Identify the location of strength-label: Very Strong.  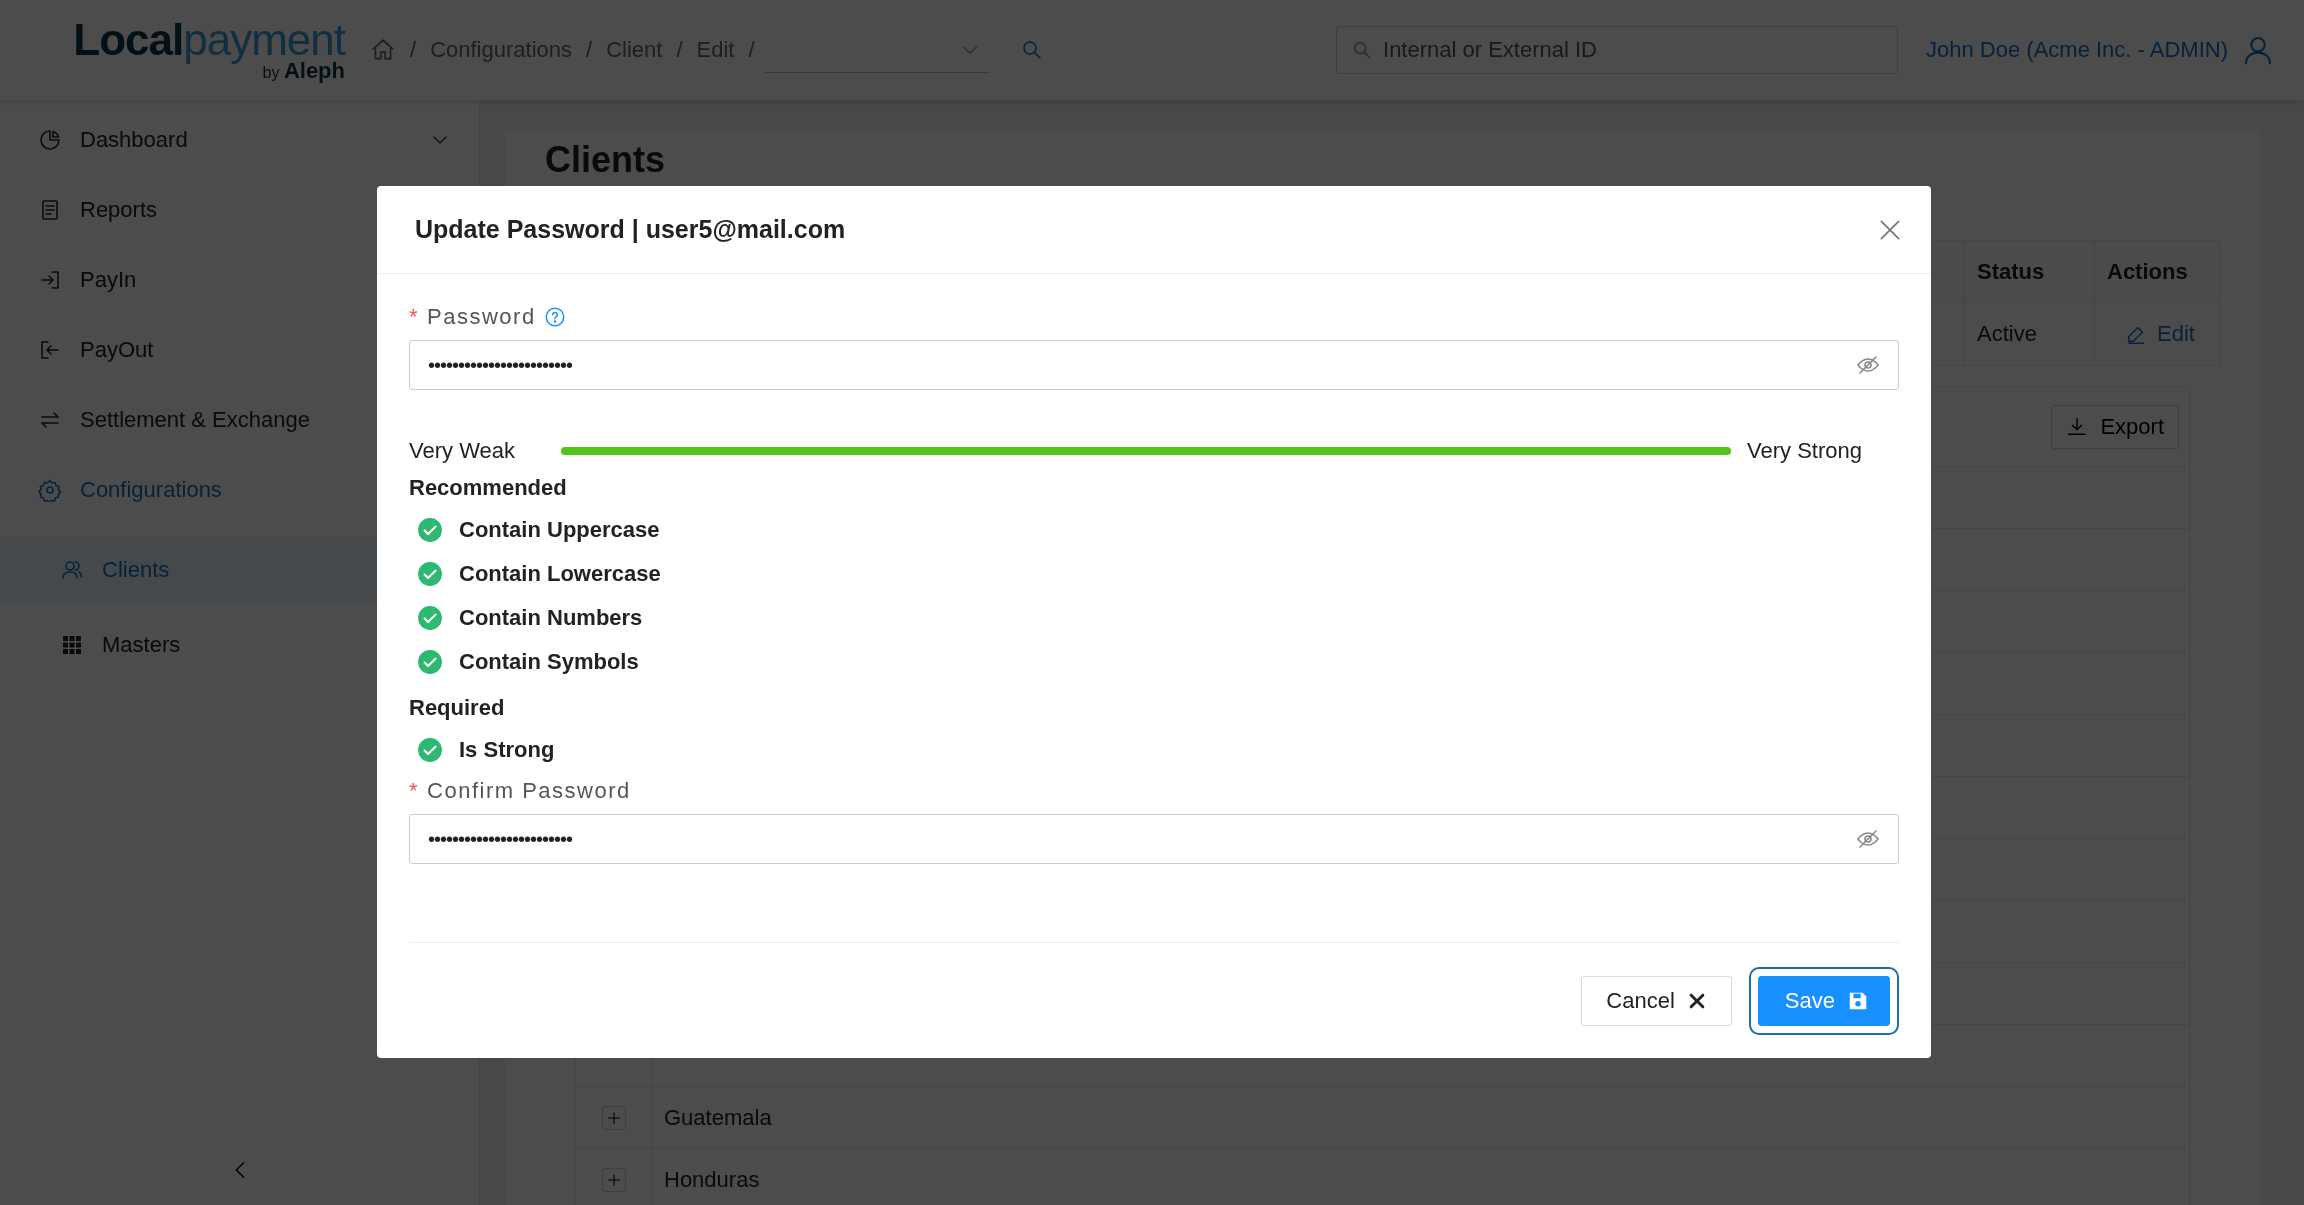
(1804, 451).